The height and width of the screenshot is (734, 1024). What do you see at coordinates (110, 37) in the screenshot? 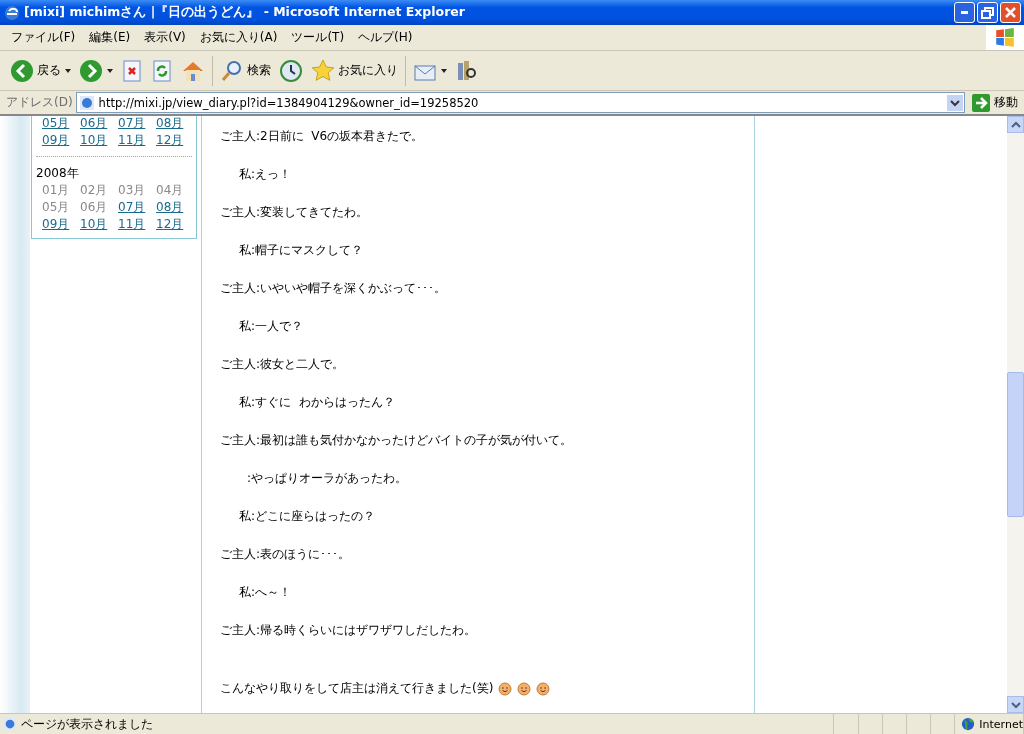
I see `menu-item: 編集(E)` at bounding box center [110, 37].